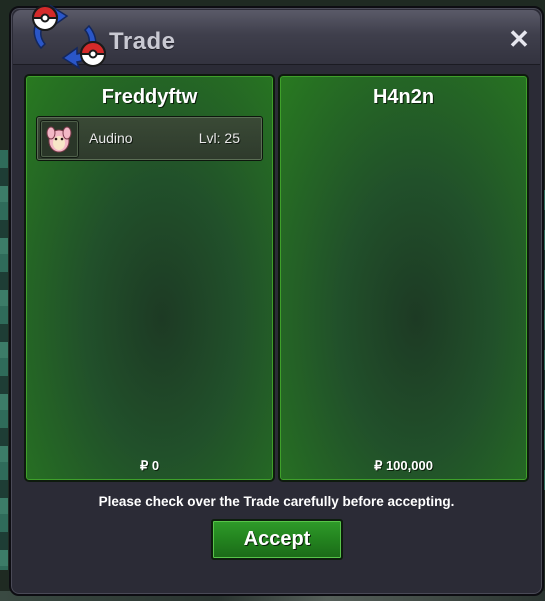 This screenshot has width=545, height=601. What do you see at coordinates (276, 37) in the screenshot?
I see `title-bar: Trade ✕` at bounding box center [276, 37].